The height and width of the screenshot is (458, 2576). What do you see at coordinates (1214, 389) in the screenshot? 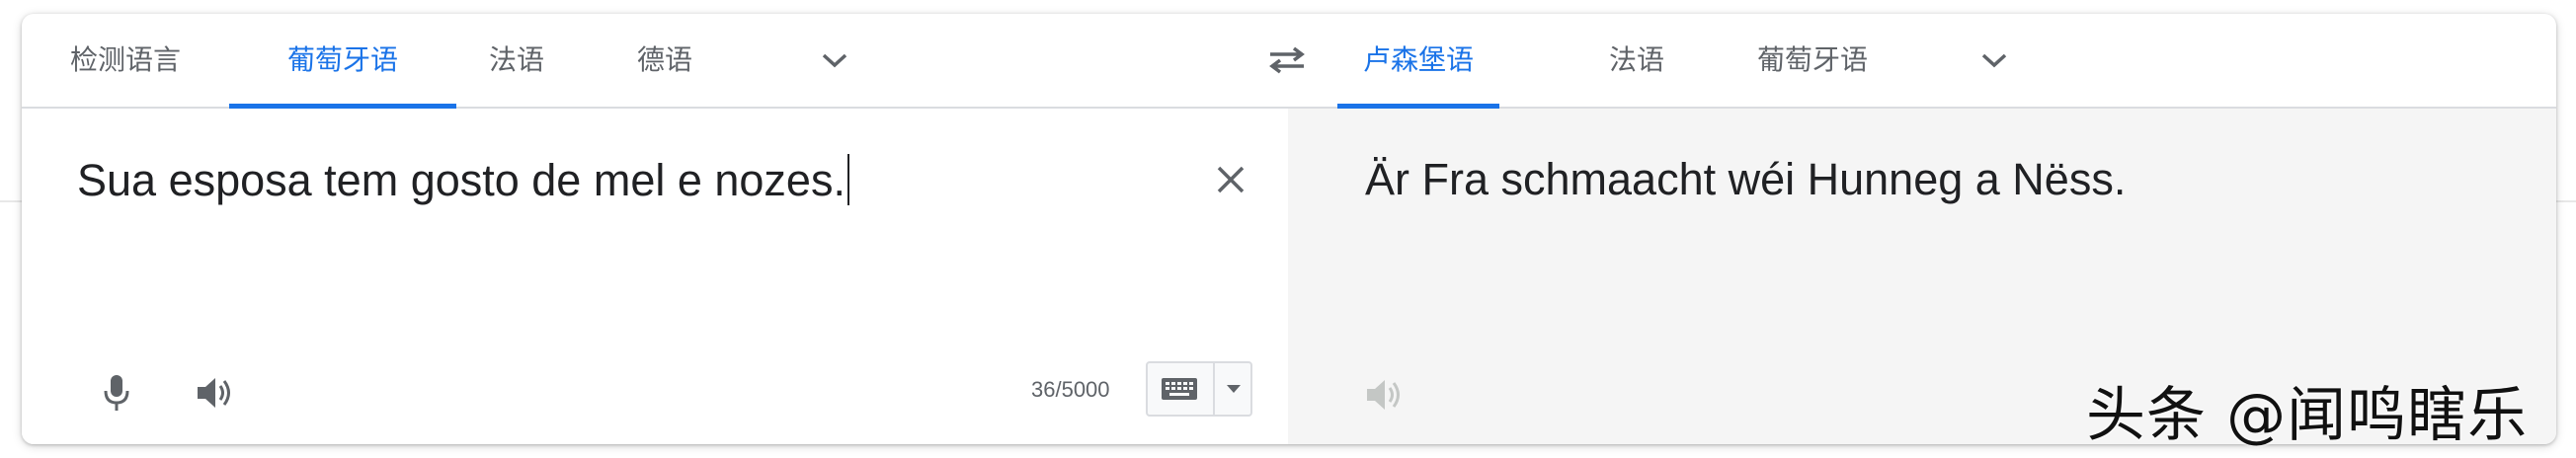
I see `keyboard-divider` at bounding box center [1214, 389].